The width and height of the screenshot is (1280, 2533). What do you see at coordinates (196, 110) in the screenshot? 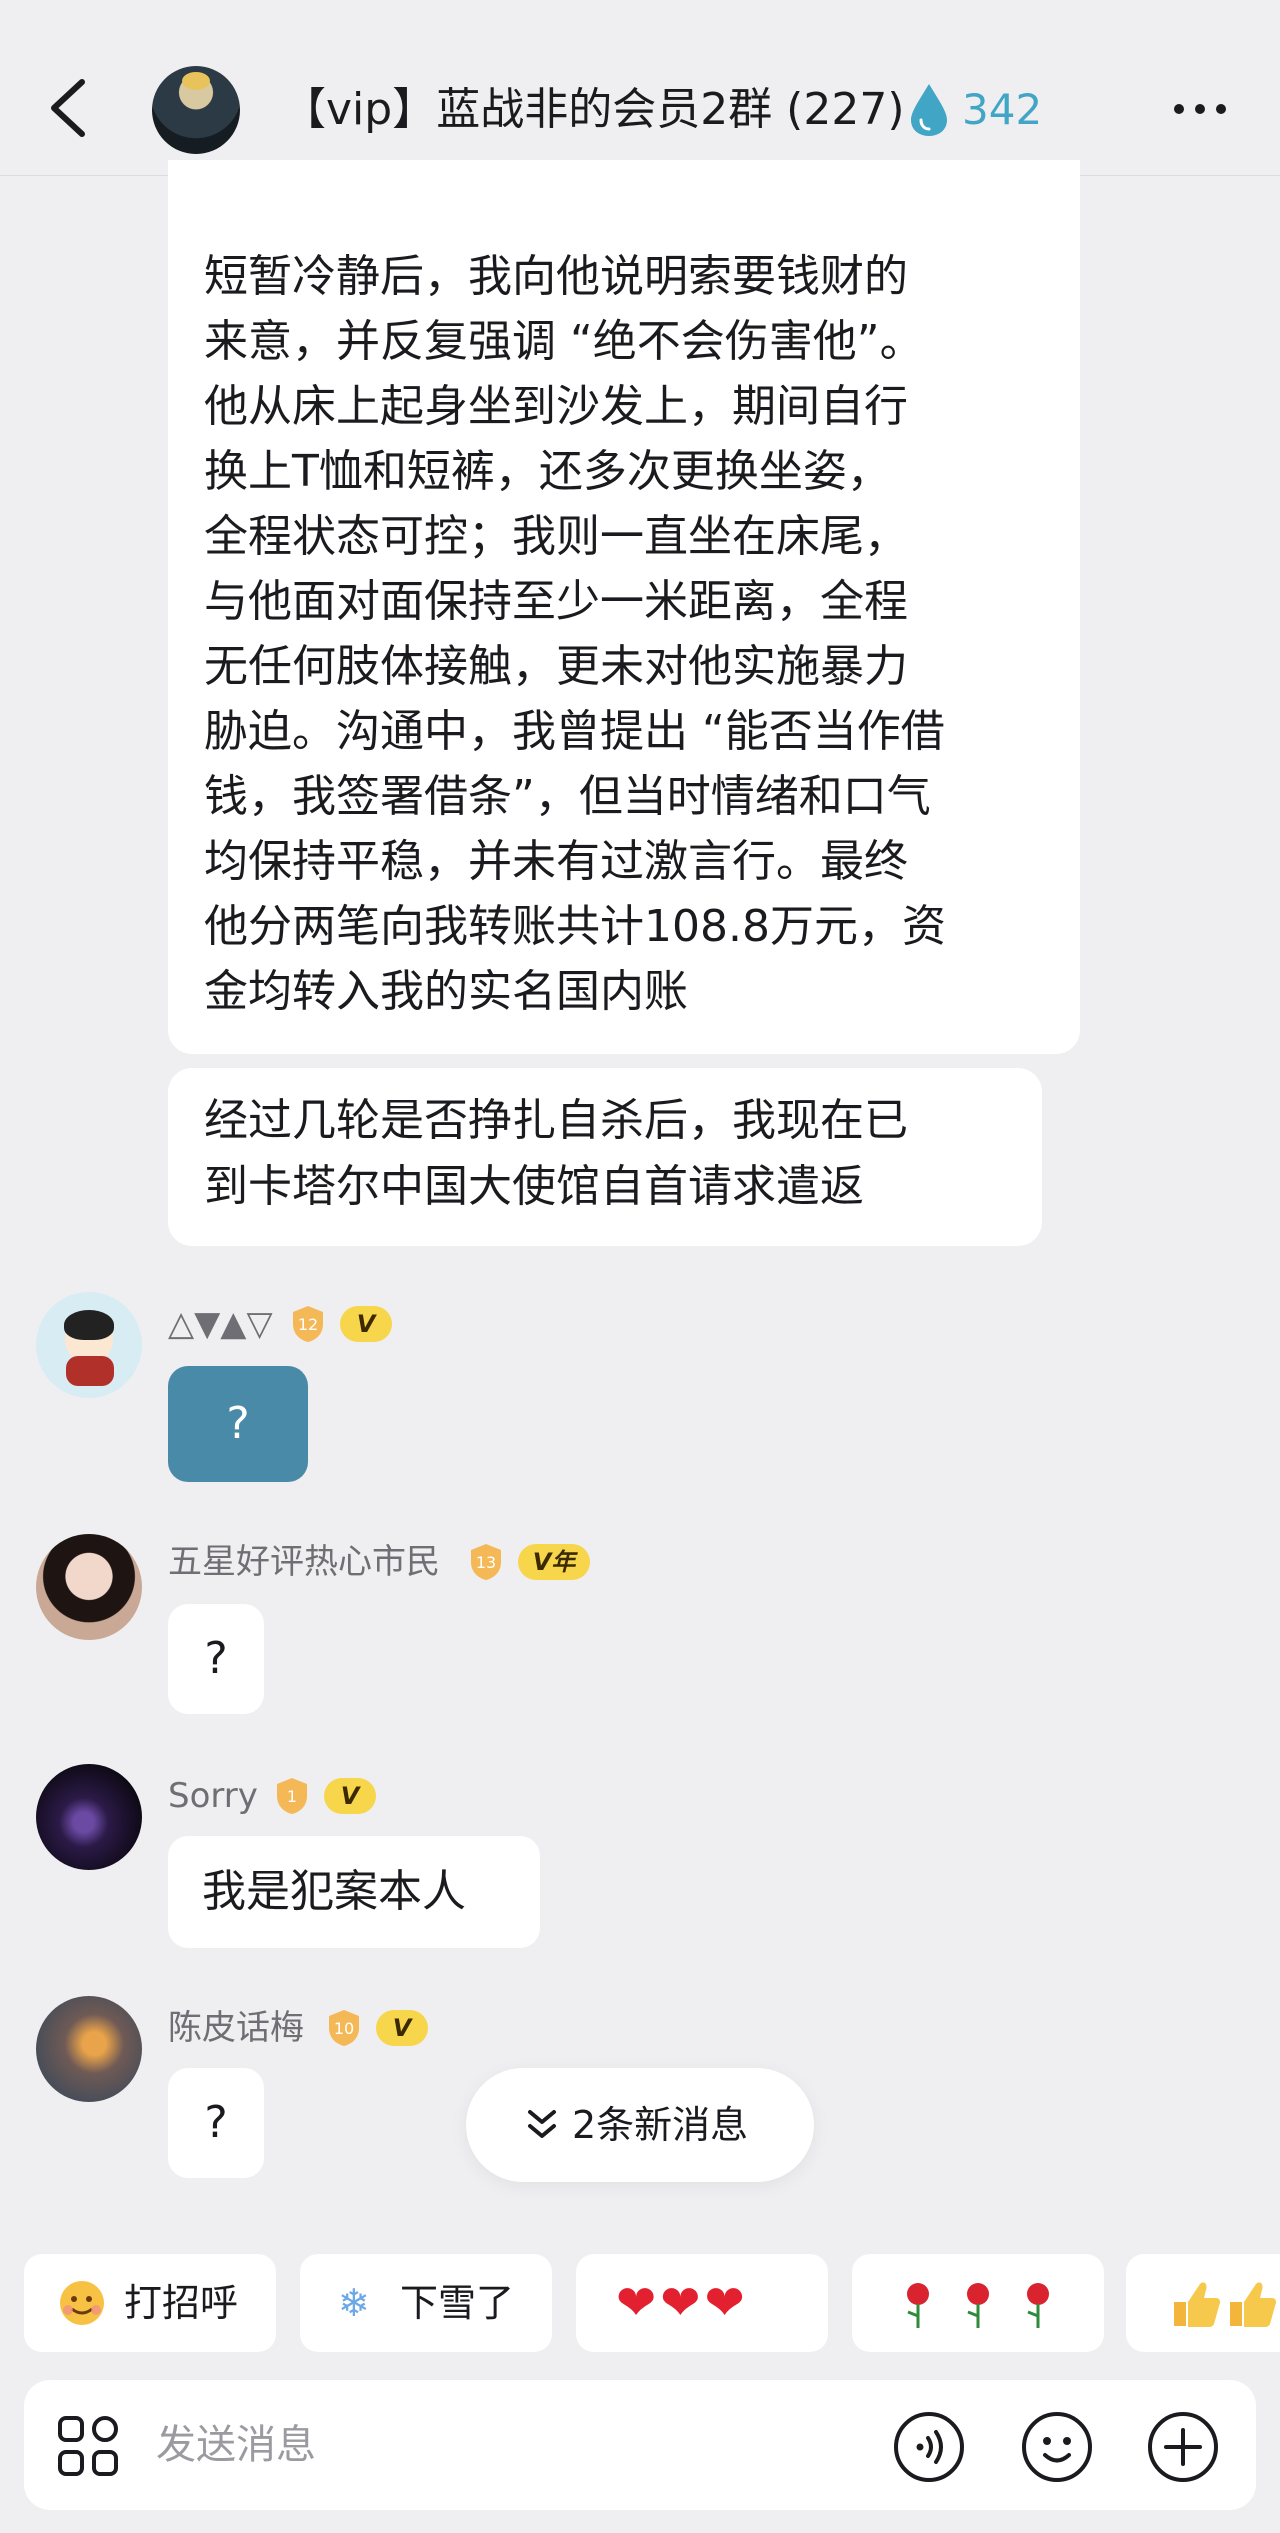
I see `group-avatar` at bounding box center [196, 110].